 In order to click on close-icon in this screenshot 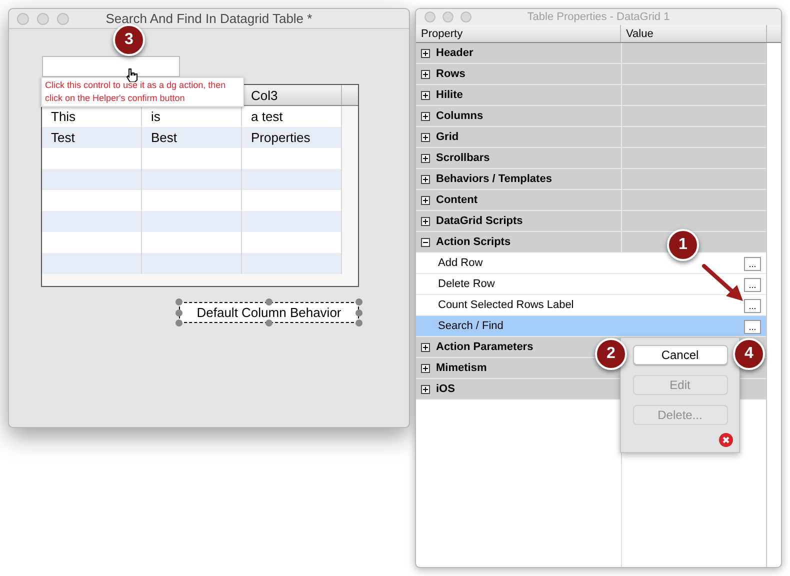, I will do `click(726, 440)`.